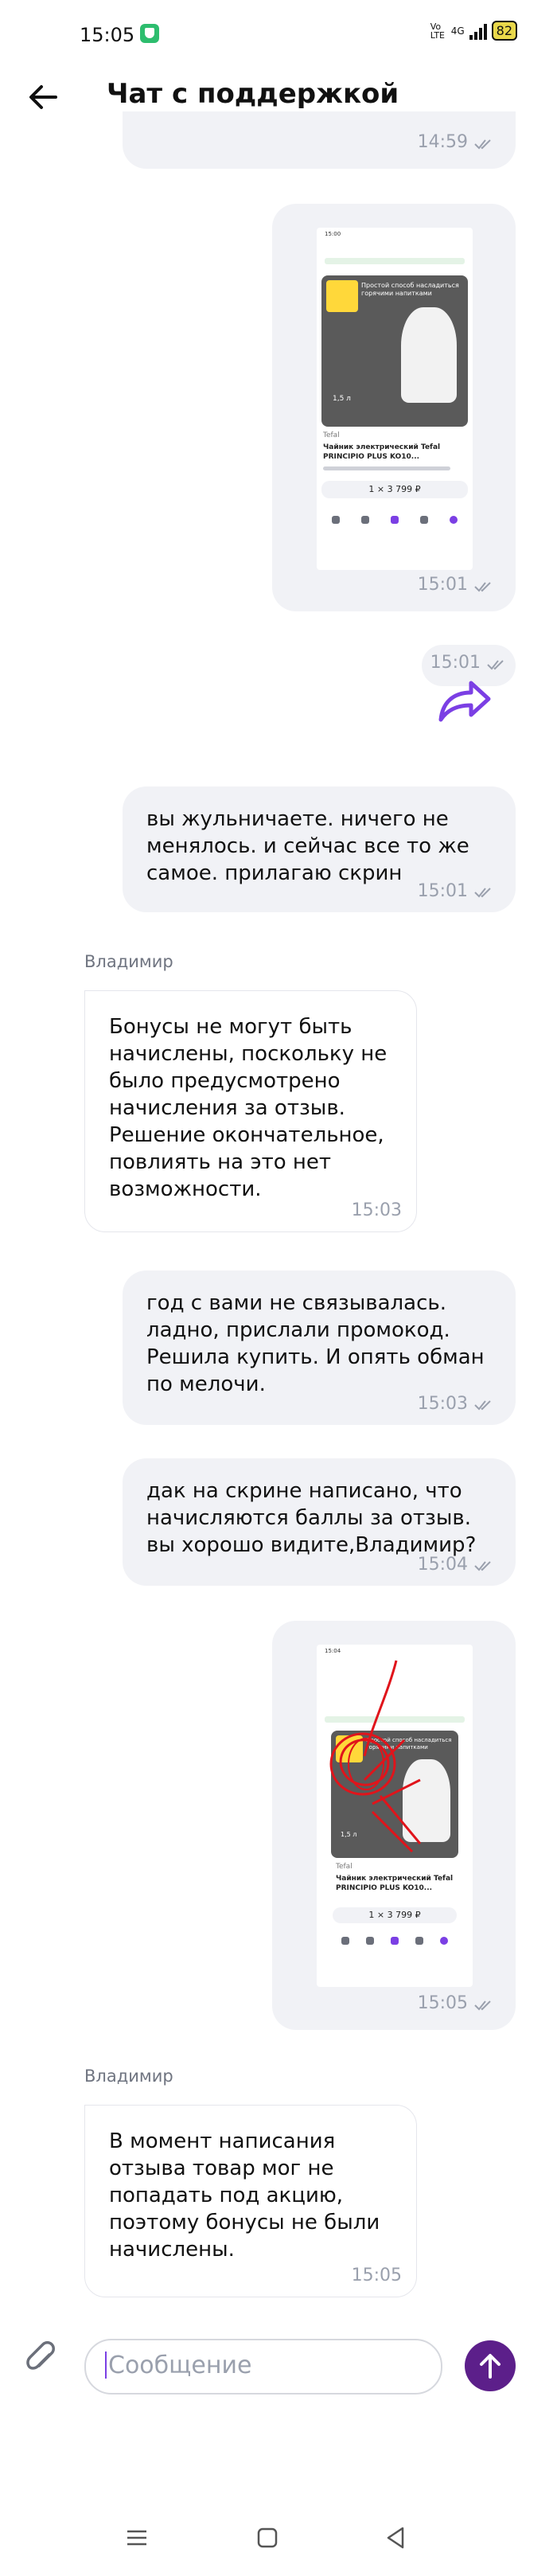 This screenshot has height=2576, width=557. I want to click on thumb-price: 1 × 3 799 ₽, so click(394, 489).